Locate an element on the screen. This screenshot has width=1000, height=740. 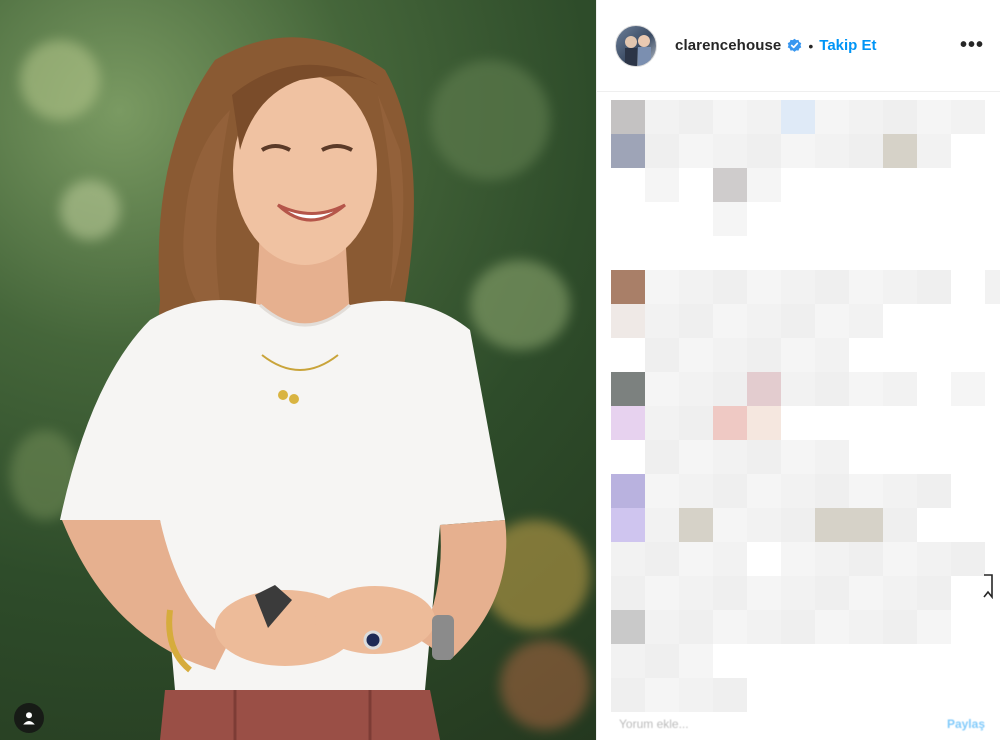
post-header: clarencehouse • Takip Et ••• is located at coordinates (798, 46).